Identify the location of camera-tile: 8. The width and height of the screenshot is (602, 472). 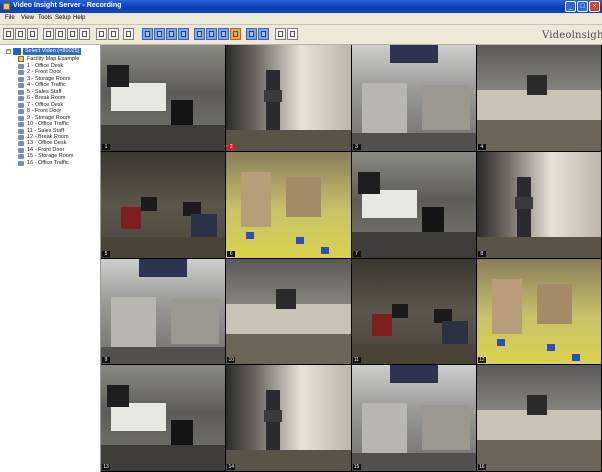
(538, 204).